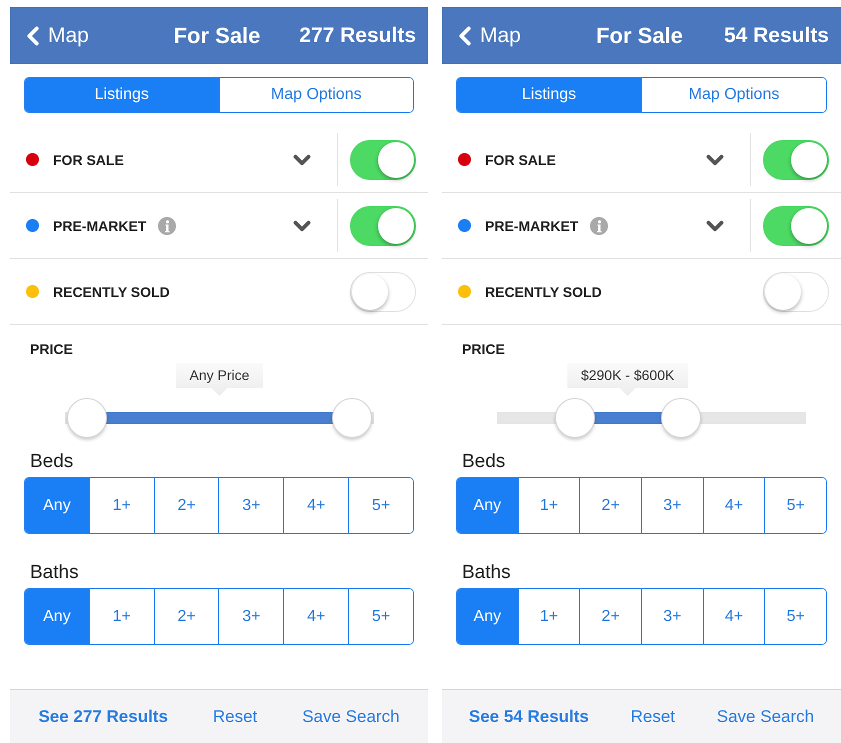 Image resolution: width=841 pixels, height=743 pixels. I want to click on results-count: 54 Results, so click(775, 36).